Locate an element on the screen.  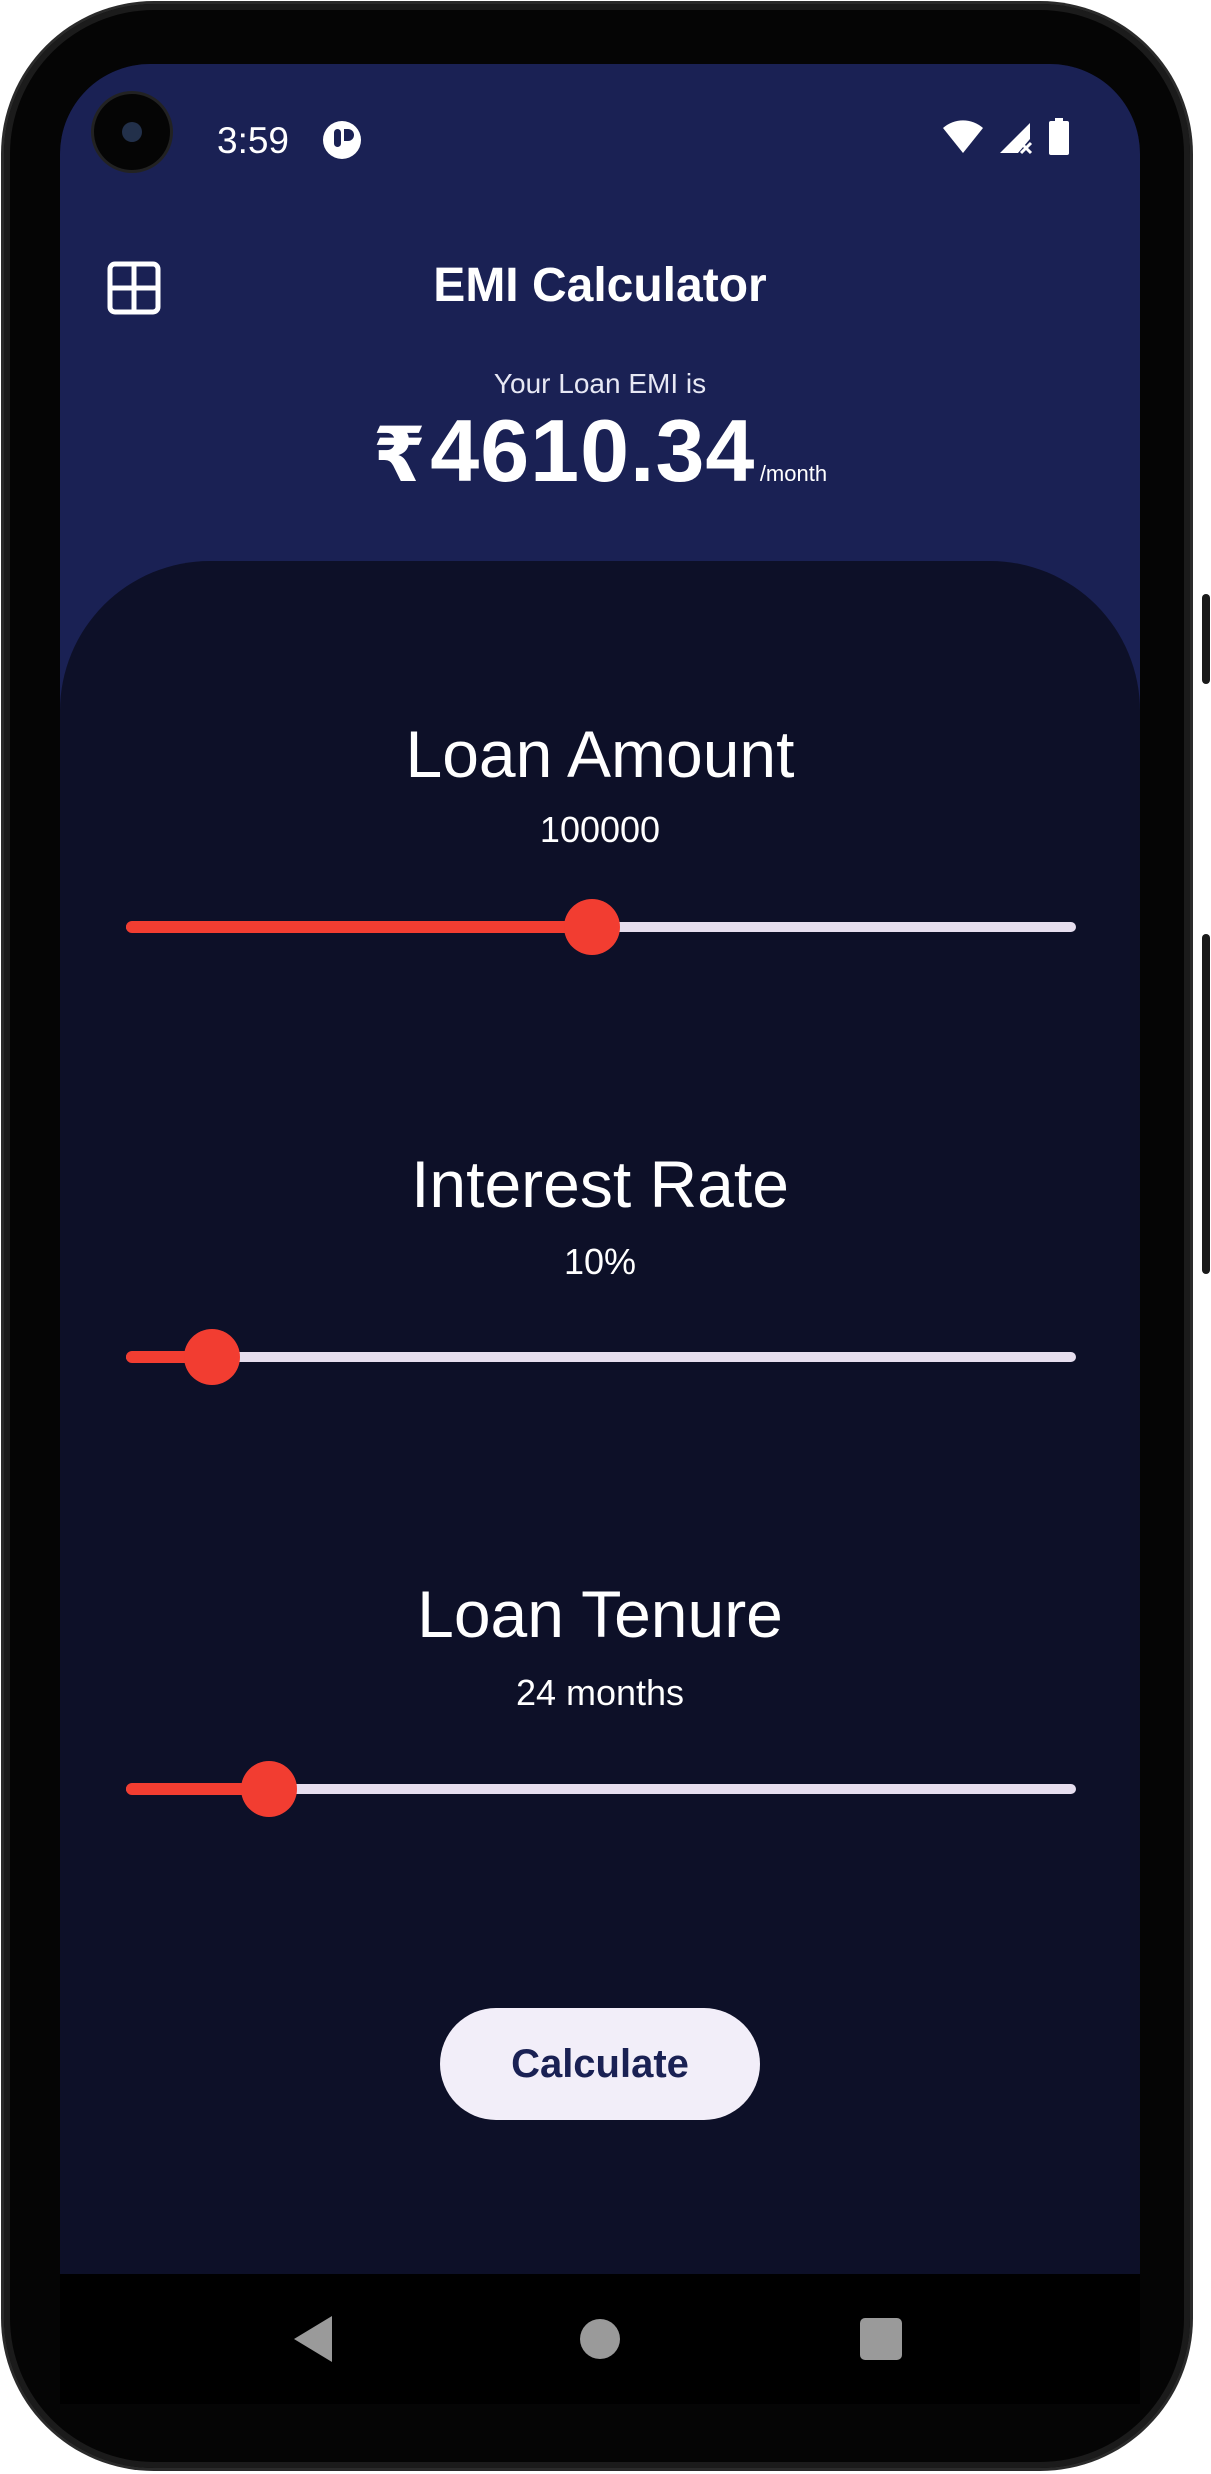
emi-caption: Your Loan EMI is is located at coordinates (600, 383).